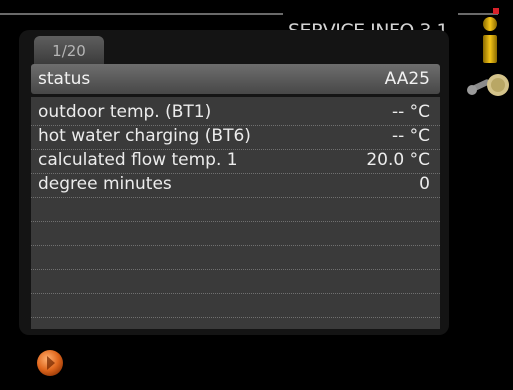 Image resolution: width=513 pixels, height=390 pixels. Describe the element at coordinates (50, 363) in the screenshot. I see `back-arrow-icon` at that location.